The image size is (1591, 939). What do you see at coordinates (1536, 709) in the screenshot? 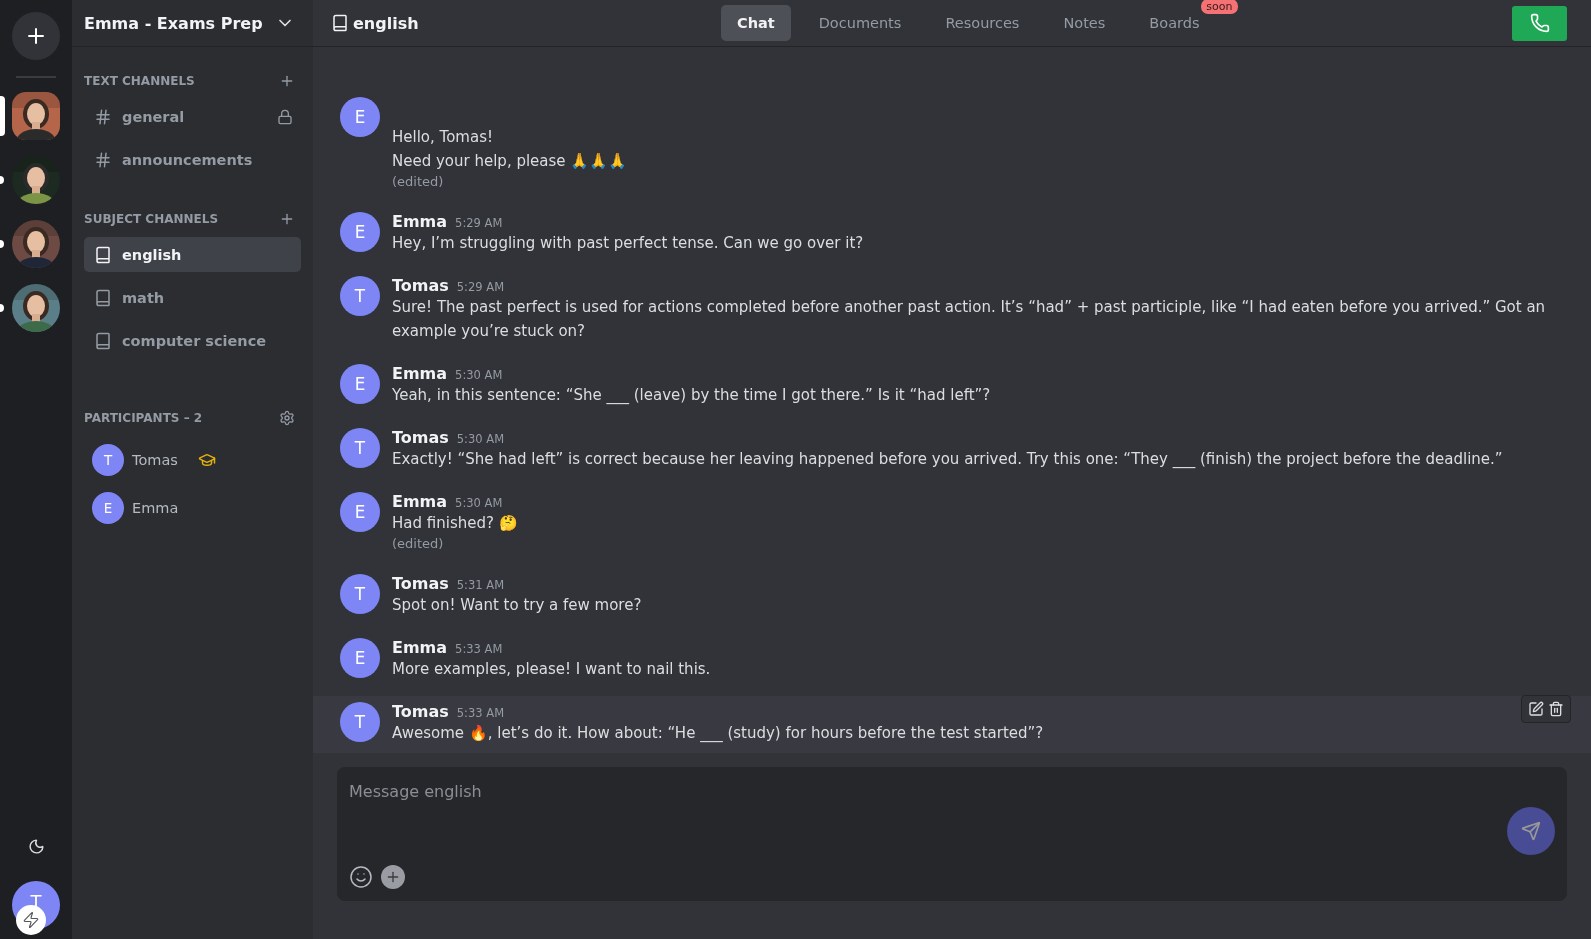
I see `edit-icon` at bounding box center [1536, 709].